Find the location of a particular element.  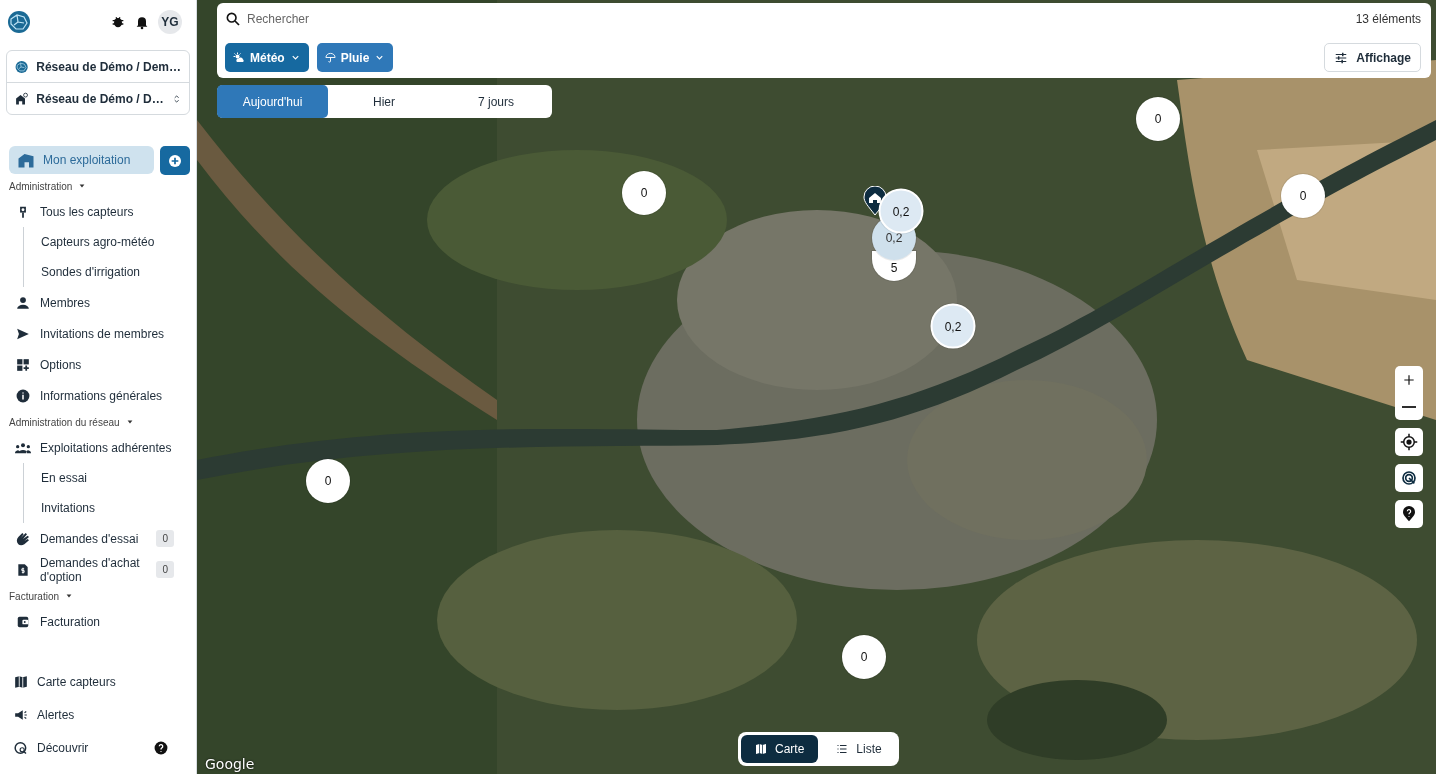

user-avatar: YG is located at coordinates (170, 22).